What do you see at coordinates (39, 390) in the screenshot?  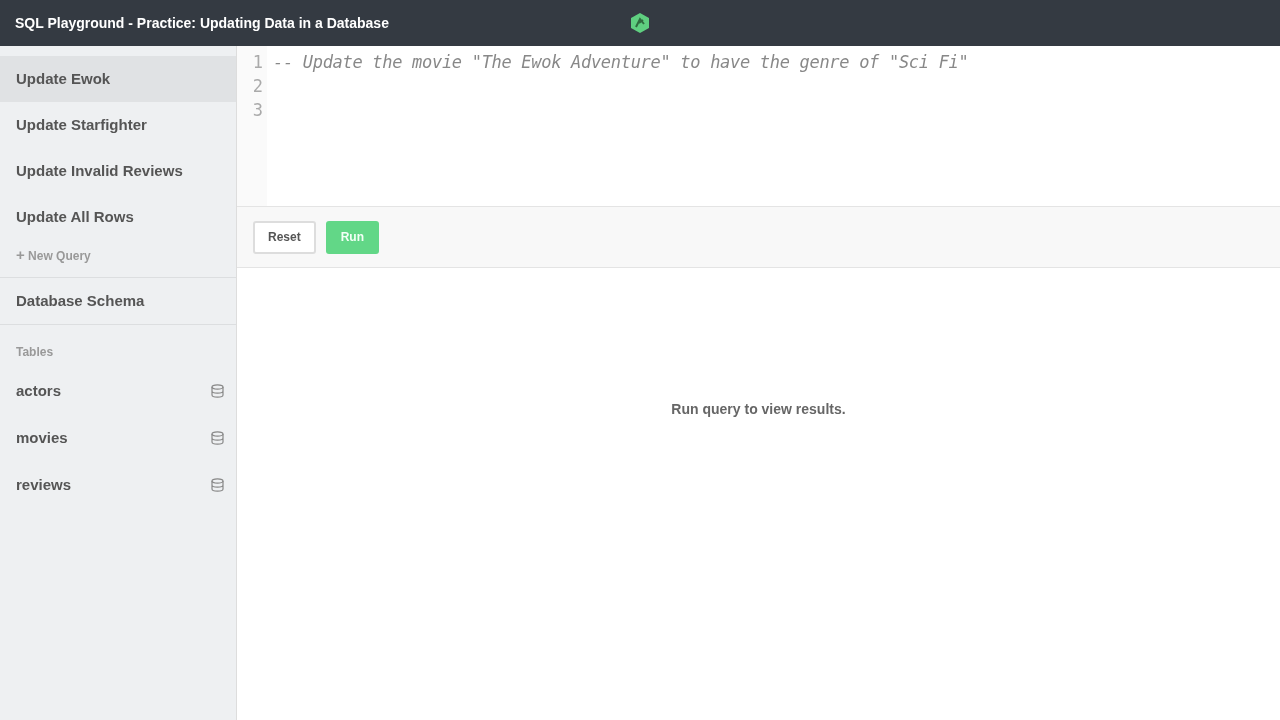 I see `table-item: actors` at bounding box center [39, 390].